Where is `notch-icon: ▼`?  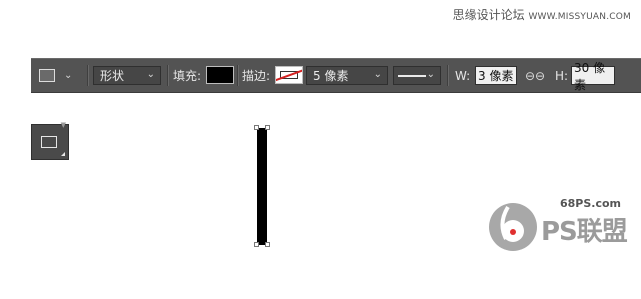 notch-icon: ▼ is located at coordinates (63, 125).